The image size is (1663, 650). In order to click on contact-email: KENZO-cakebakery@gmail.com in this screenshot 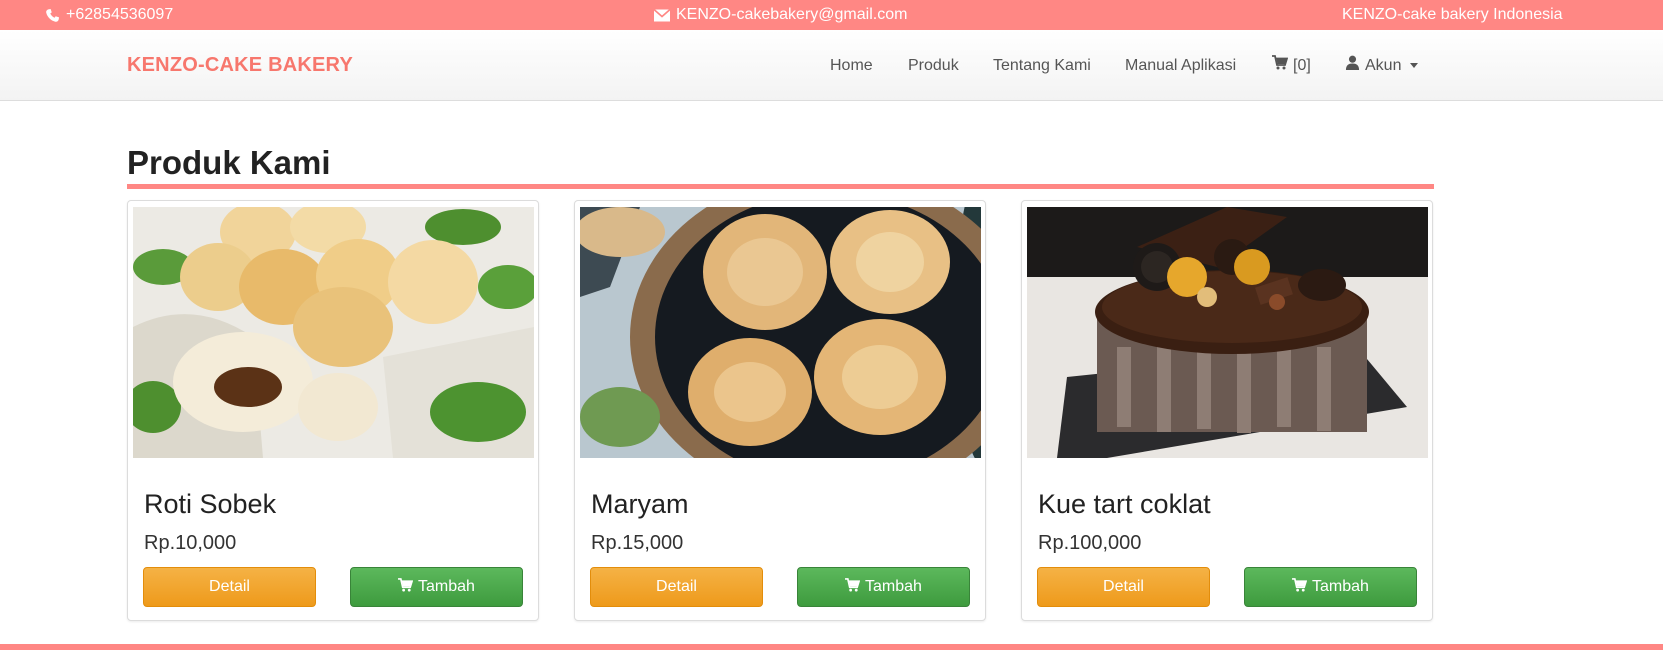, I will do `click(780, 15)`.